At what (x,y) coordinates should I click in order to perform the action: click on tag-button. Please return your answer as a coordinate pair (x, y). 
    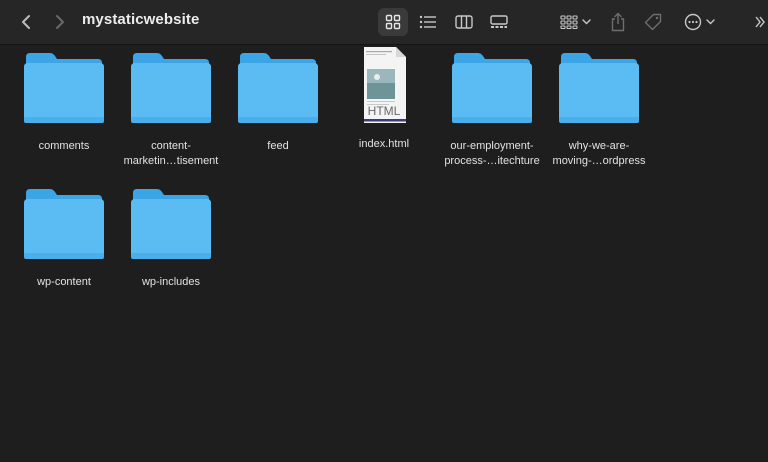
    Looking at the image, I should click on (653, 22).